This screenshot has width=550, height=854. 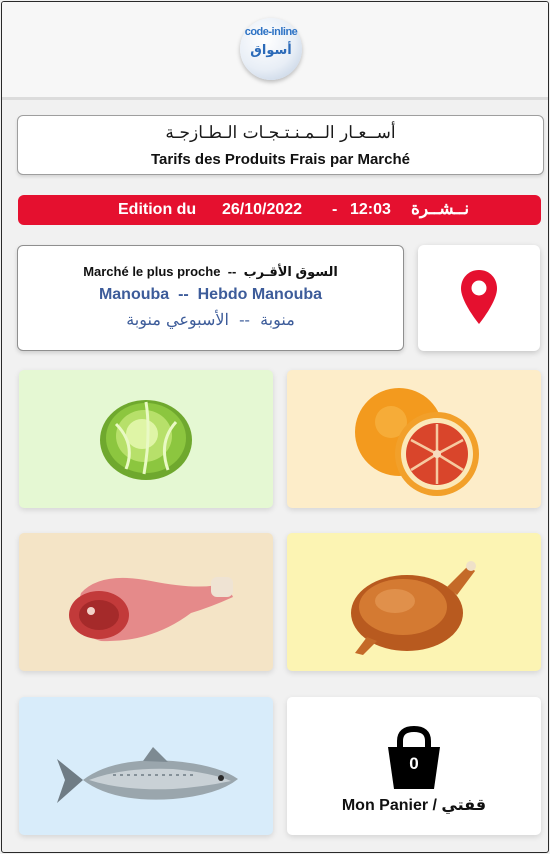 I want to click on location-button, so click(x=479, y=298).